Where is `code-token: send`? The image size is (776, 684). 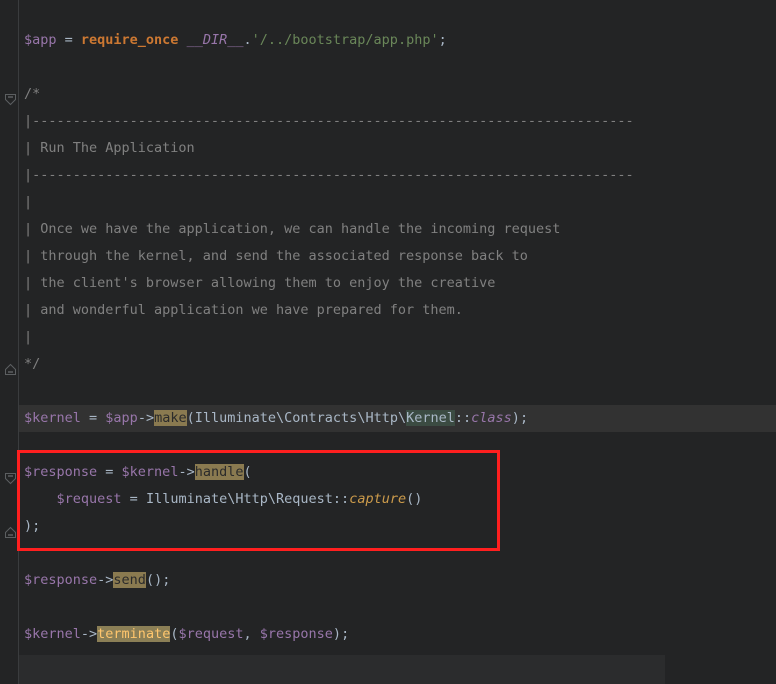 code-token: send is located at coordinates (129, 580).